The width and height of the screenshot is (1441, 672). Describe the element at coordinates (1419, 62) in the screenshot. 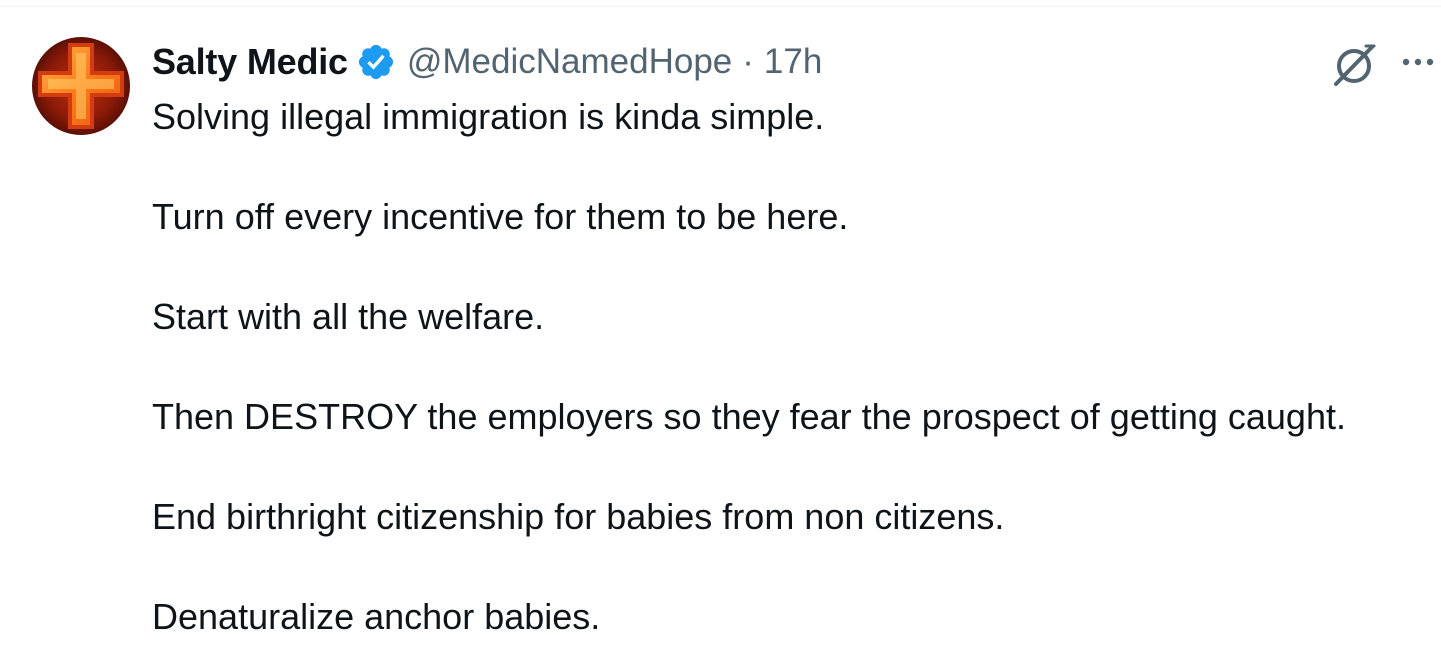

I see `more-options-icon` at that location.